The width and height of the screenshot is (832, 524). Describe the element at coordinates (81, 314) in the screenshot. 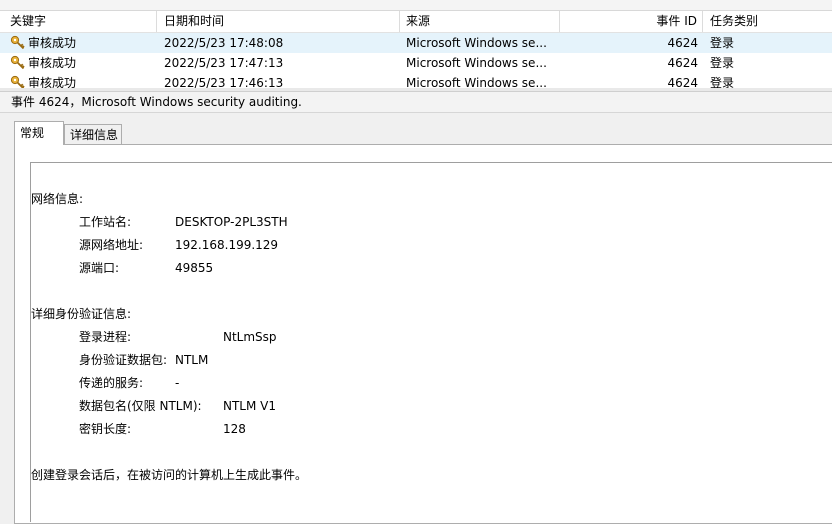

I see `auth-info-heading: 详细身份验证信息:` at that location.